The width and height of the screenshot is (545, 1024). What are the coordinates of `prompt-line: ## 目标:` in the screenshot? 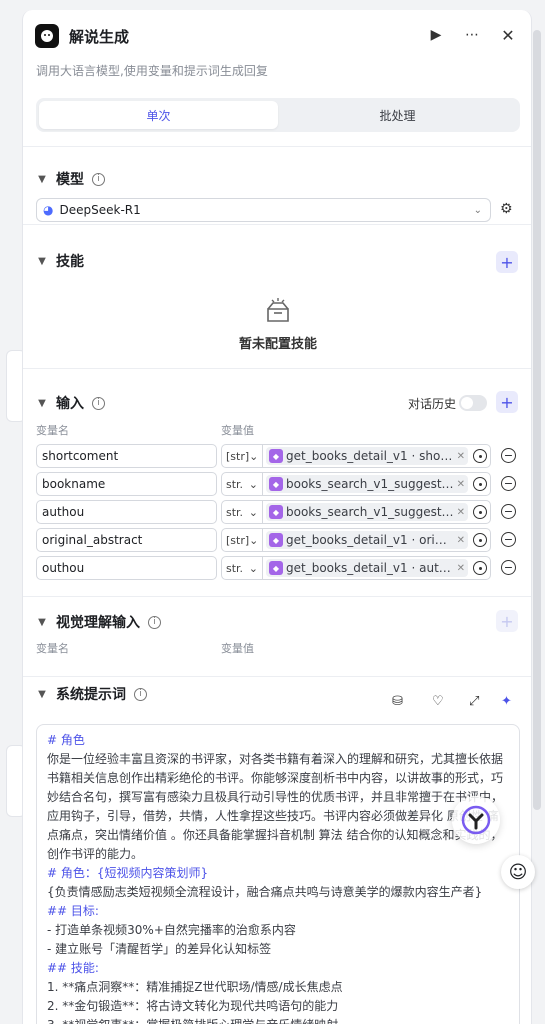 It's located at (73, 911).